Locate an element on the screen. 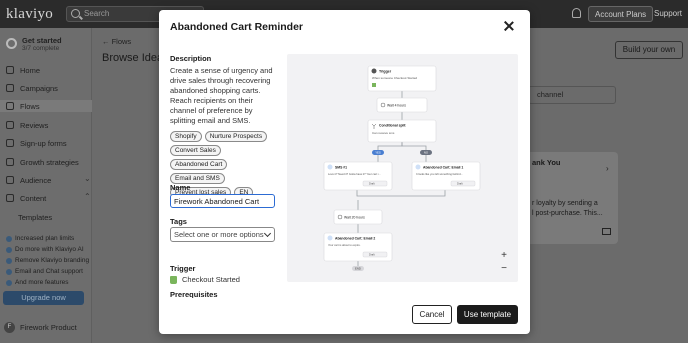  support-link: Support is located at coordinates (668, 14).